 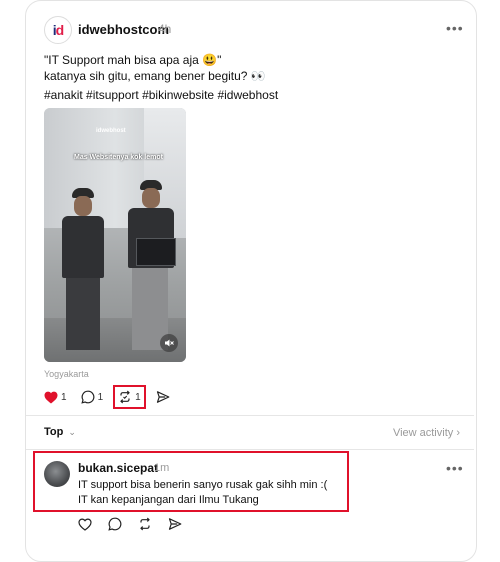 I want to click on idwebhost-logo: id, so click(x=58, y=30).